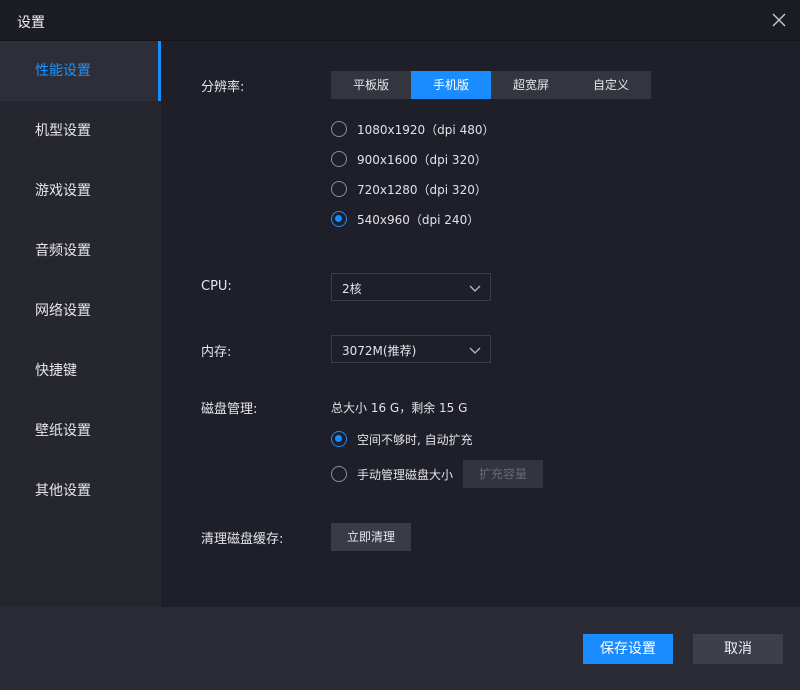  What do you see at coordinates (738, 649) in the screenshot?
I see `cancel-button: 取消` at bounding box center [738, 649].